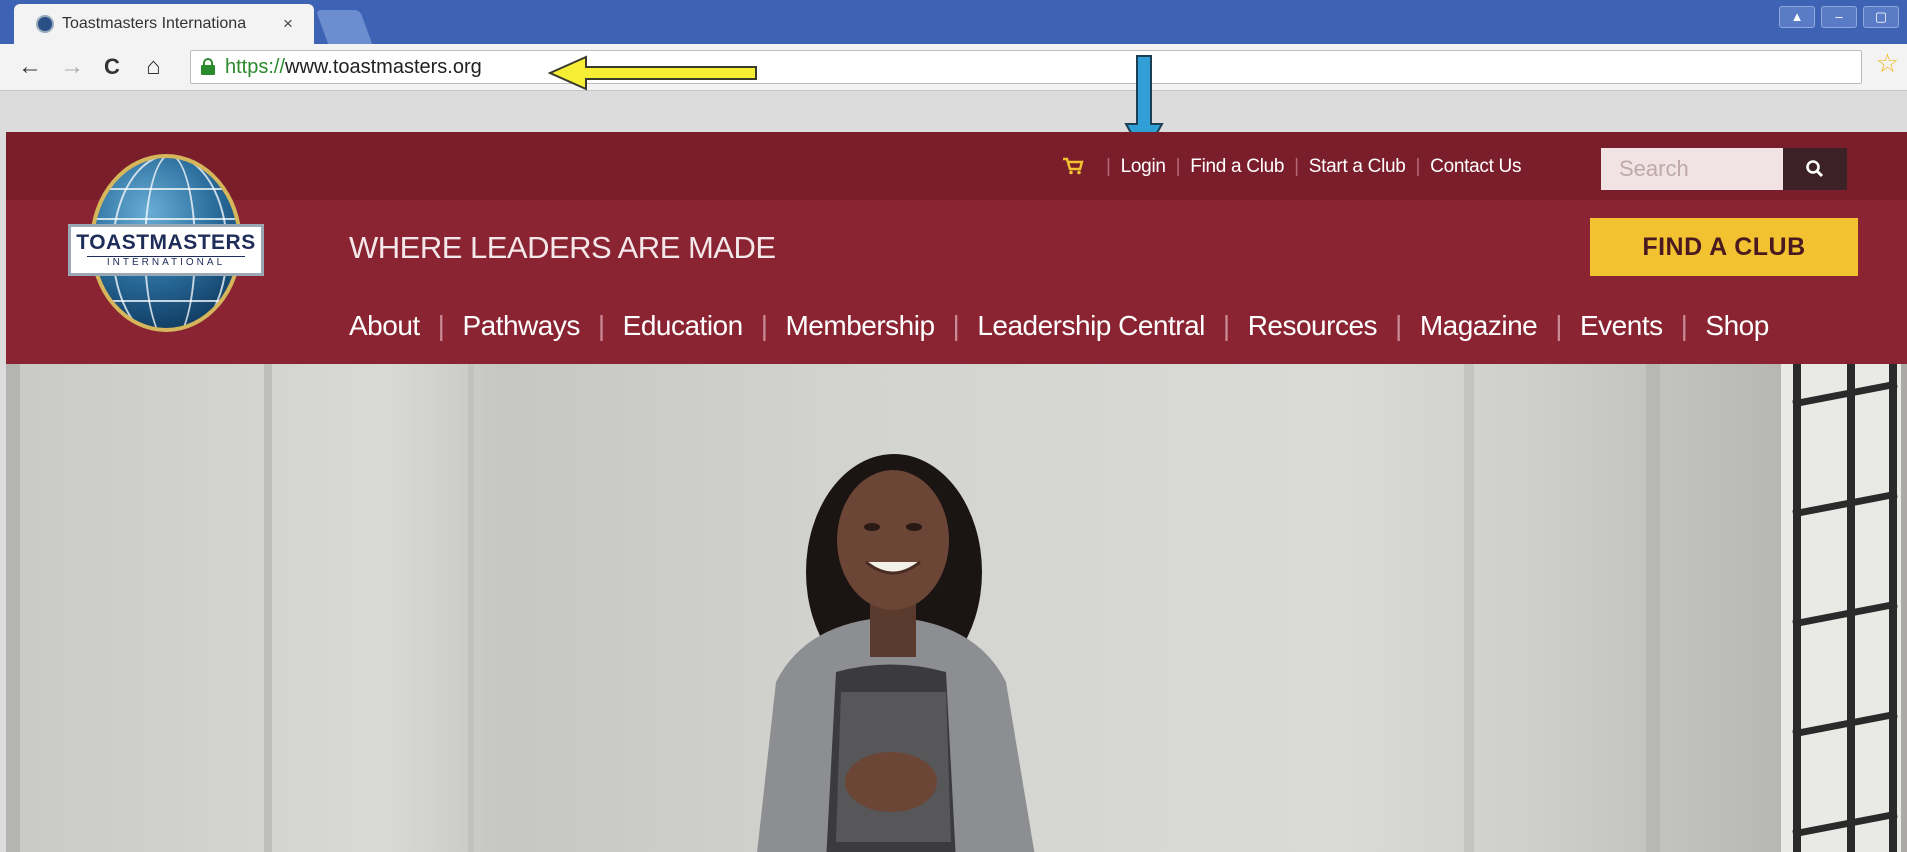  What do you see at coordinates (112, 67) in the screenshot?
I see `reload-icon: C` at bounding box center [112, 67].